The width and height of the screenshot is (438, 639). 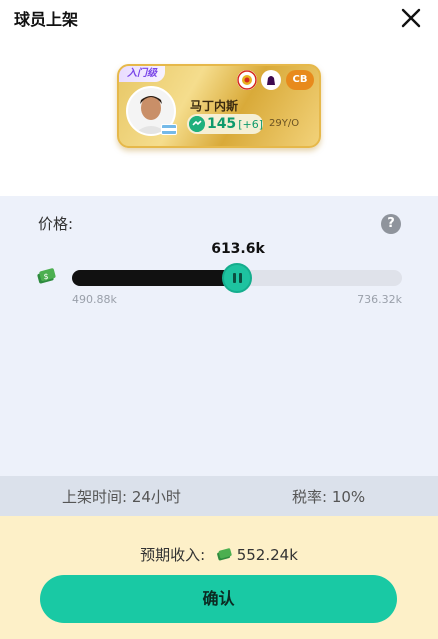 What do you see at coordinates (267, 555) in the screenshot?
I see `expected-income-value: 552.24k` at bounding box center [267, 555].